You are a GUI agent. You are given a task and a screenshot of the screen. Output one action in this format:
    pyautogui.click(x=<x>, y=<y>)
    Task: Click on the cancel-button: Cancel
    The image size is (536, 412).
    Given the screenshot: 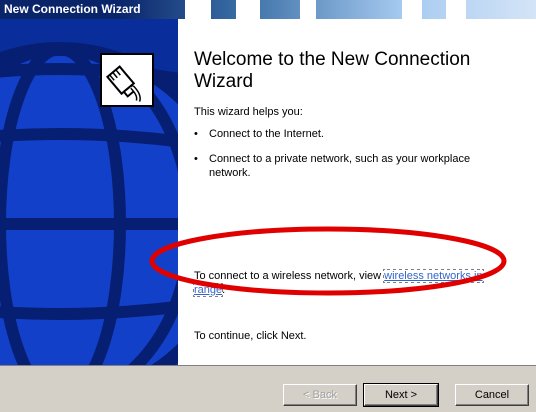 What is the action you would take?
    pyautogui.click(x=492, y=395)
    